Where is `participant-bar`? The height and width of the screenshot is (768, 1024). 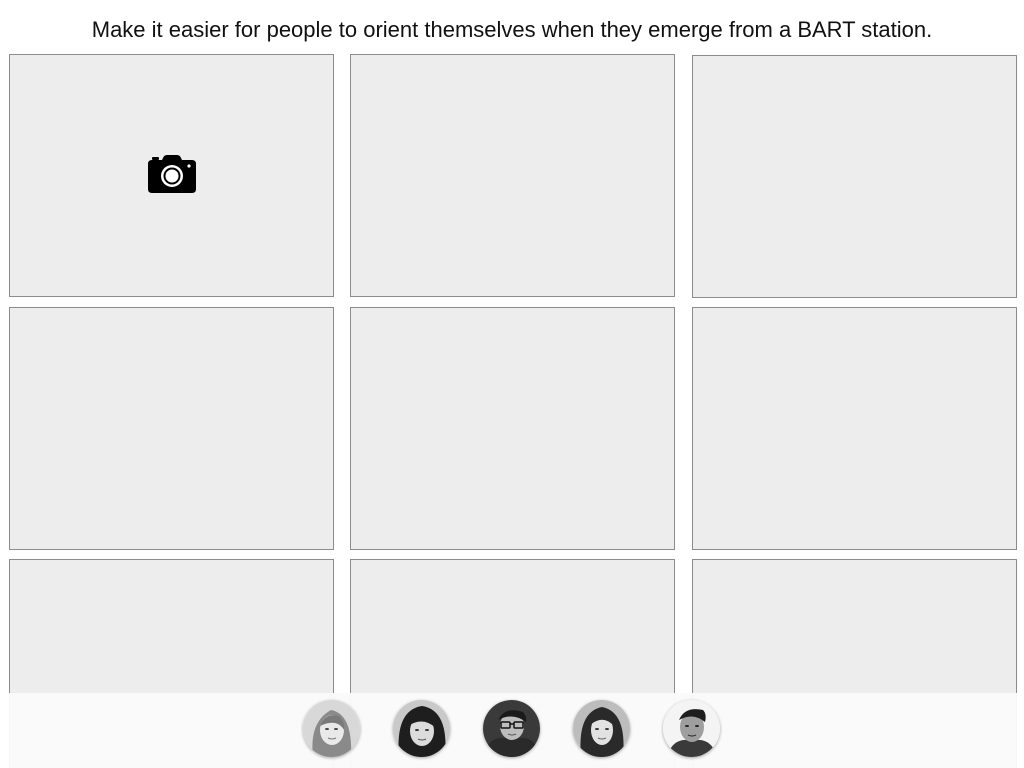 participant-bar is located at coordinates (513, 730).